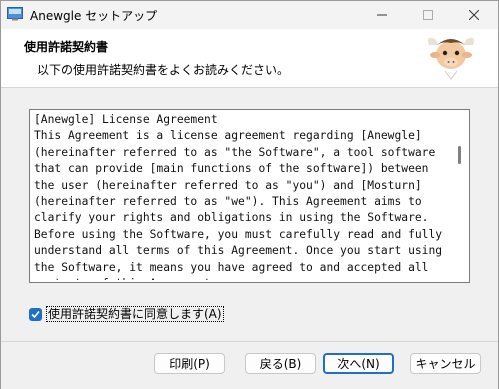 This screenshot has height=389, width=499. Describe the element at coordinates (163, 70) in the screenshot. I see `page-subtitle: 以下の使用許諾契約書をよくお読みください。` at that location.